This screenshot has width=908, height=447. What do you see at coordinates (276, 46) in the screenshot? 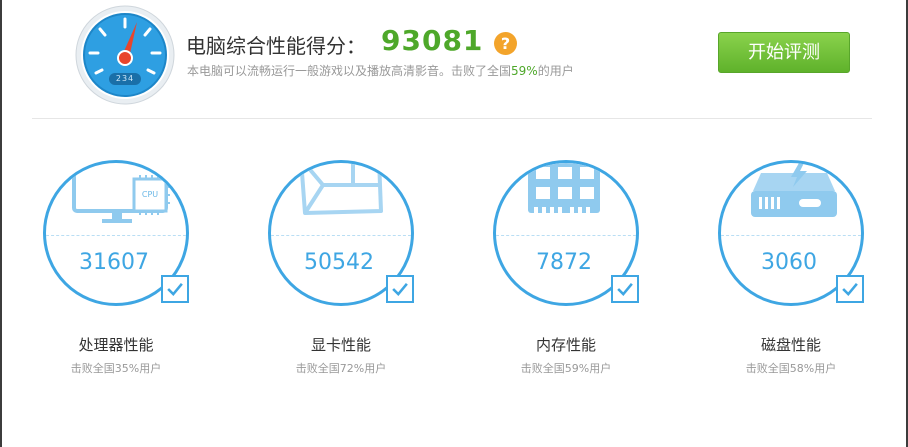
I see `score-title: 电脑综合性能得分：` at bounding box center [276, 46].